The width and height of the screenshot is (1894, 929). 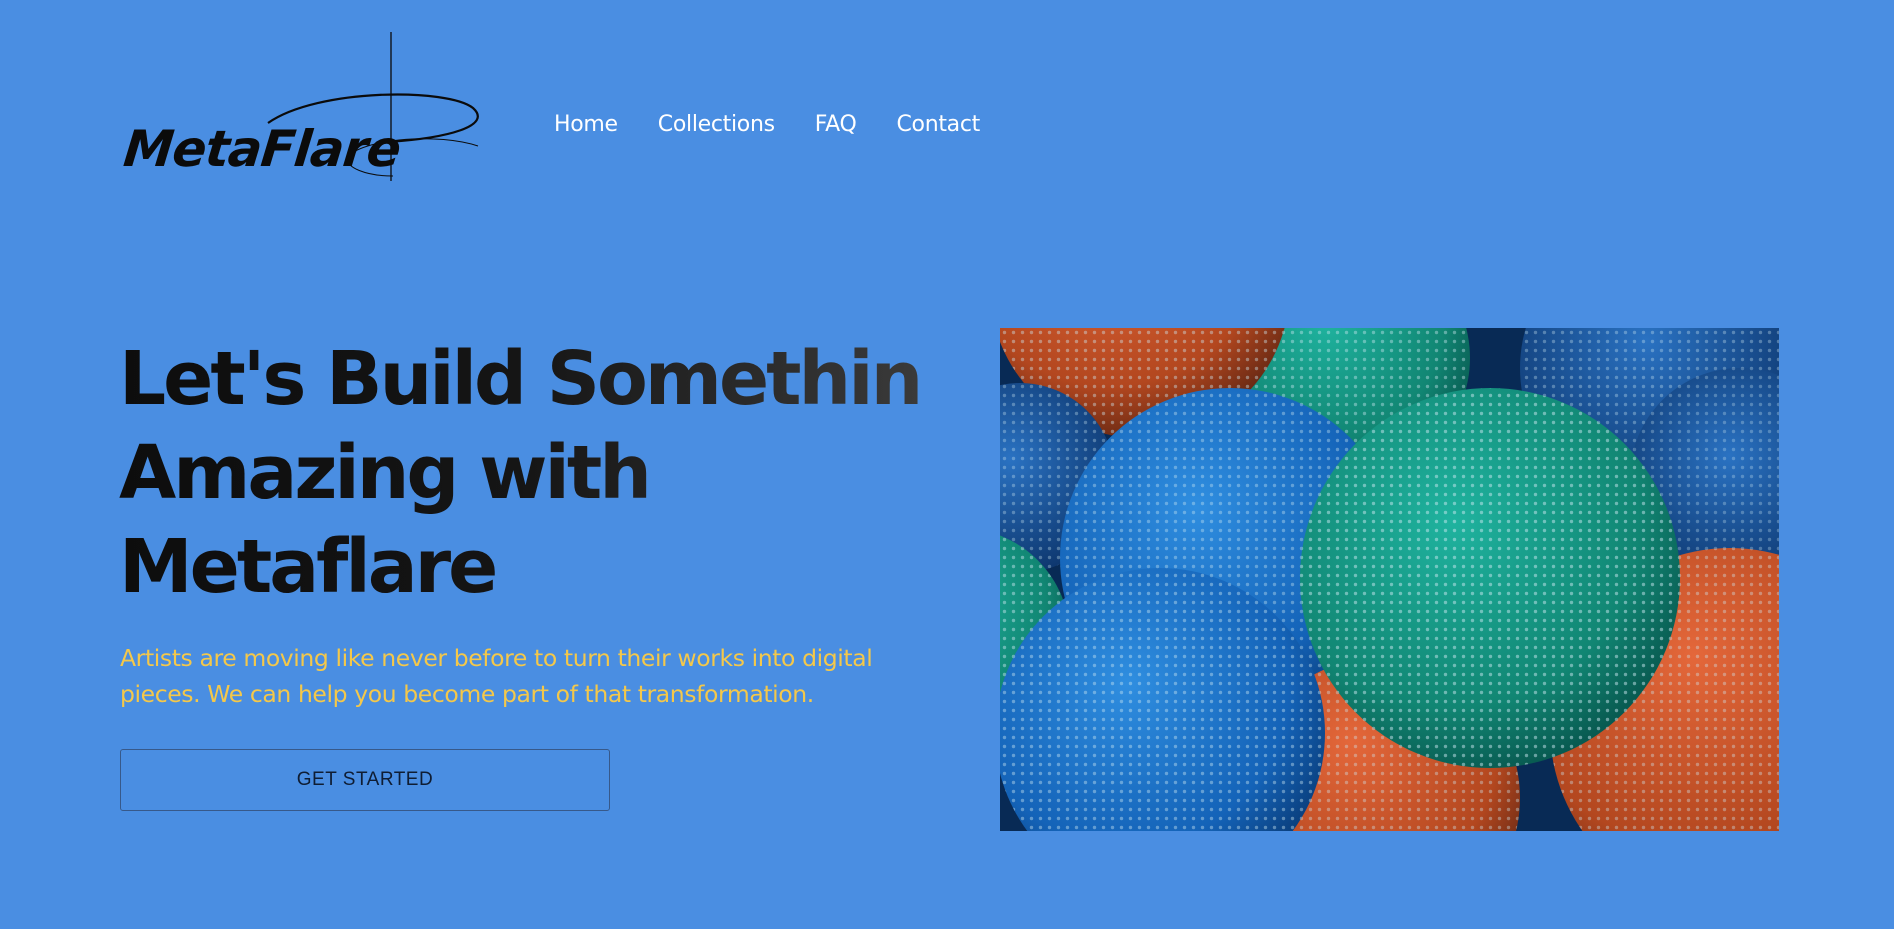 What do you see at coordinates (836, 125) in the screenshot?
I see `nav-faq: FAQ` at bounding box center [836, 125].